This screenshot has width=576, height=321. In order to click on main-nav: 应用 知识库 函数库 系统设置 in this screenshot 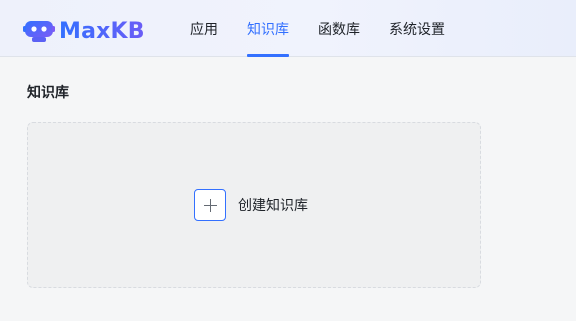, I will do `click(332, 28)`.